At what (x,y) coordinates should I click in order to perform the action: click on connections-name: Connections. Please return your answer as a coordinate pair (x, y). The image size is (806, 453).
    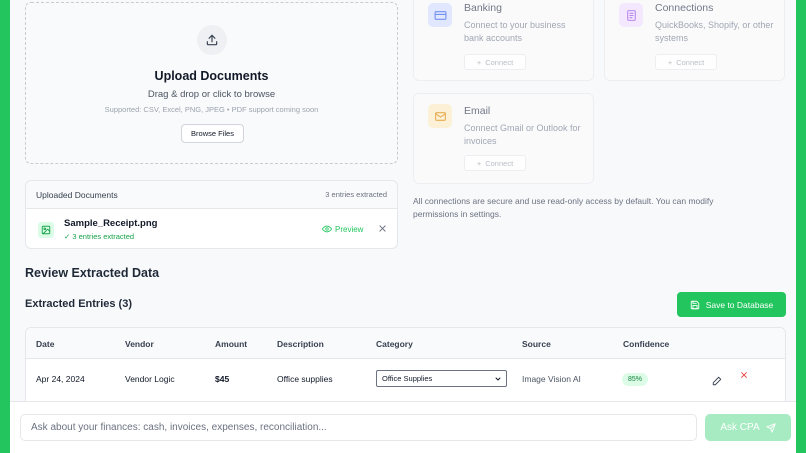
    Looking at the image, I should click on (684, 8).